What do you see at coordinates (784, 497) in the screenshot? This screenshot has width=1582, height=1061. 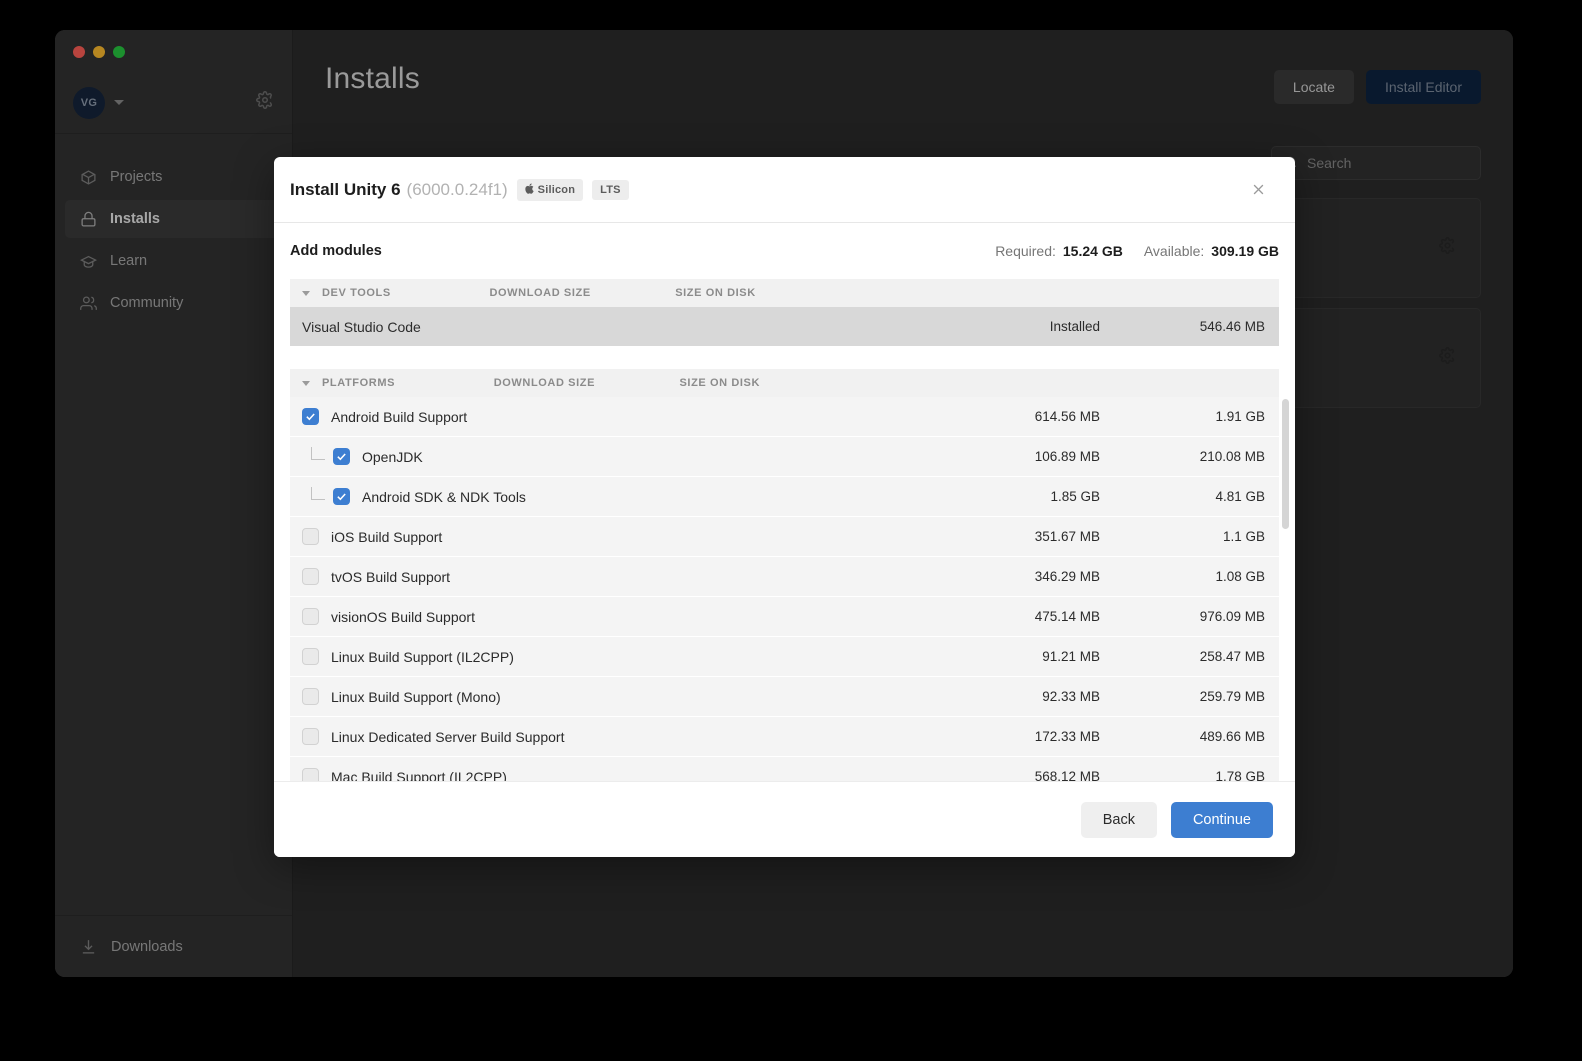 I see `table-row: Android SDK & NDK Tools 1.85 GB 4.81 GB` at bounding box center [784, 497].